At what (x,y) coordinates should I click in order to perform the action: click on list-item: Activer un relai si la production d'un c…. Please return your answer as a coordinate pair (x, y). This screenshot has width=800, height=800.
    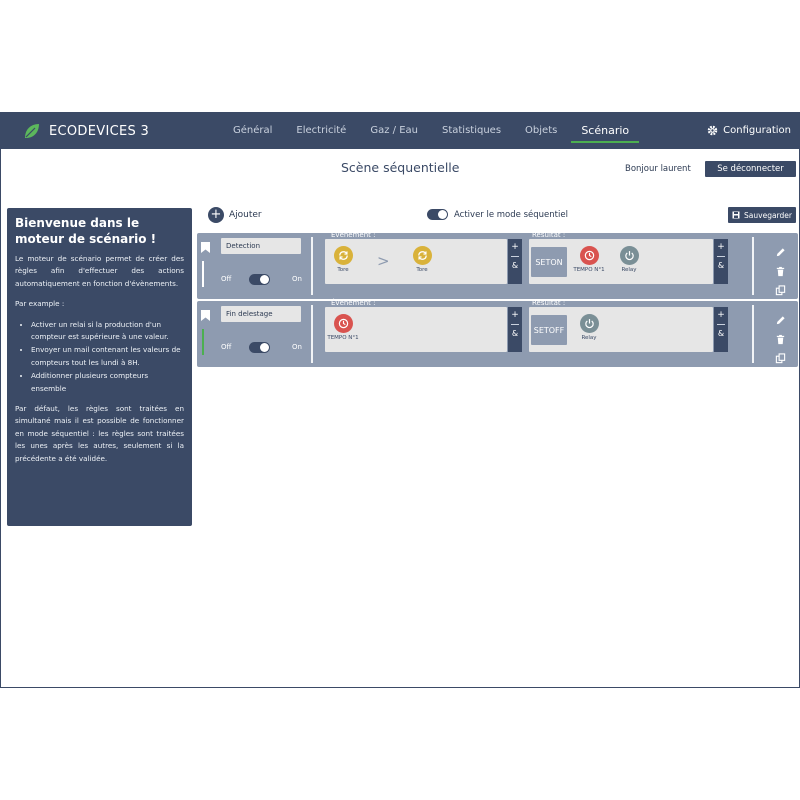
    Looking at the image, I should click on (107, 331).